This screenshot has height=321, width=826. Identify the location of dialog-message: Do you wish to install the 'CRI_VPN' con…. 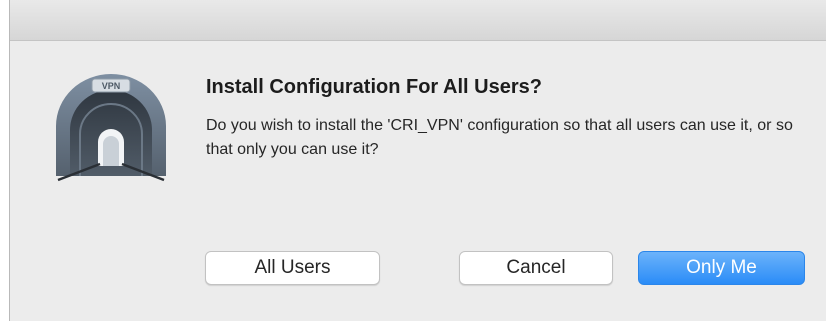
(499, 137).